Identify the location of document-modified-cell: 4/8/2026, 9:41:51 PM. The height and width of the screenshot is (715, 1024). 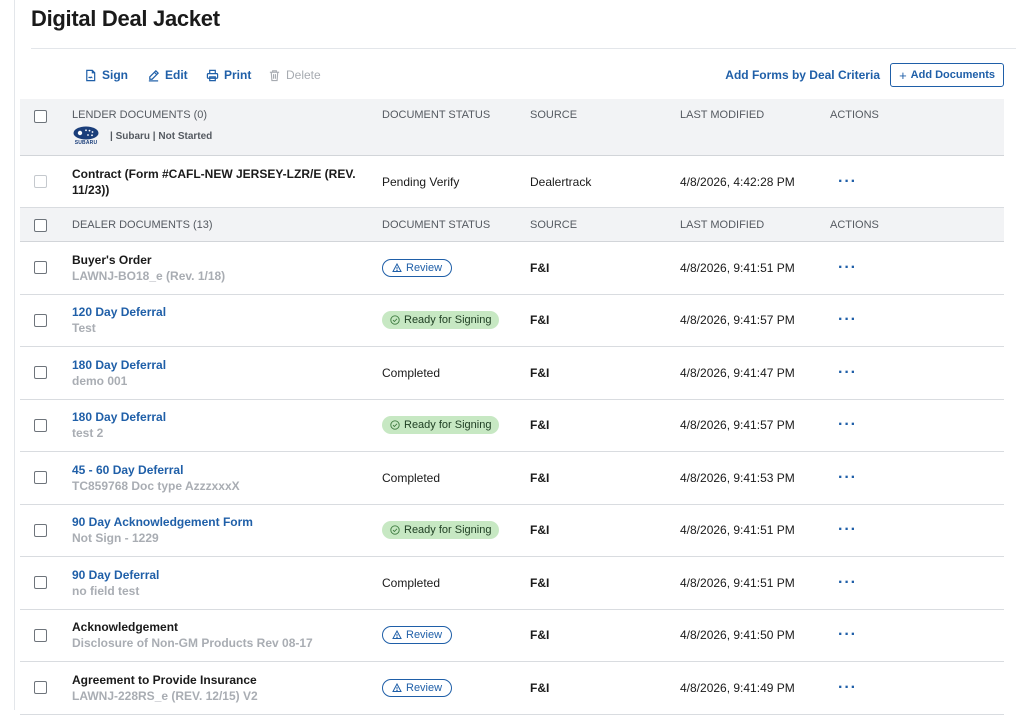
(755, 583).